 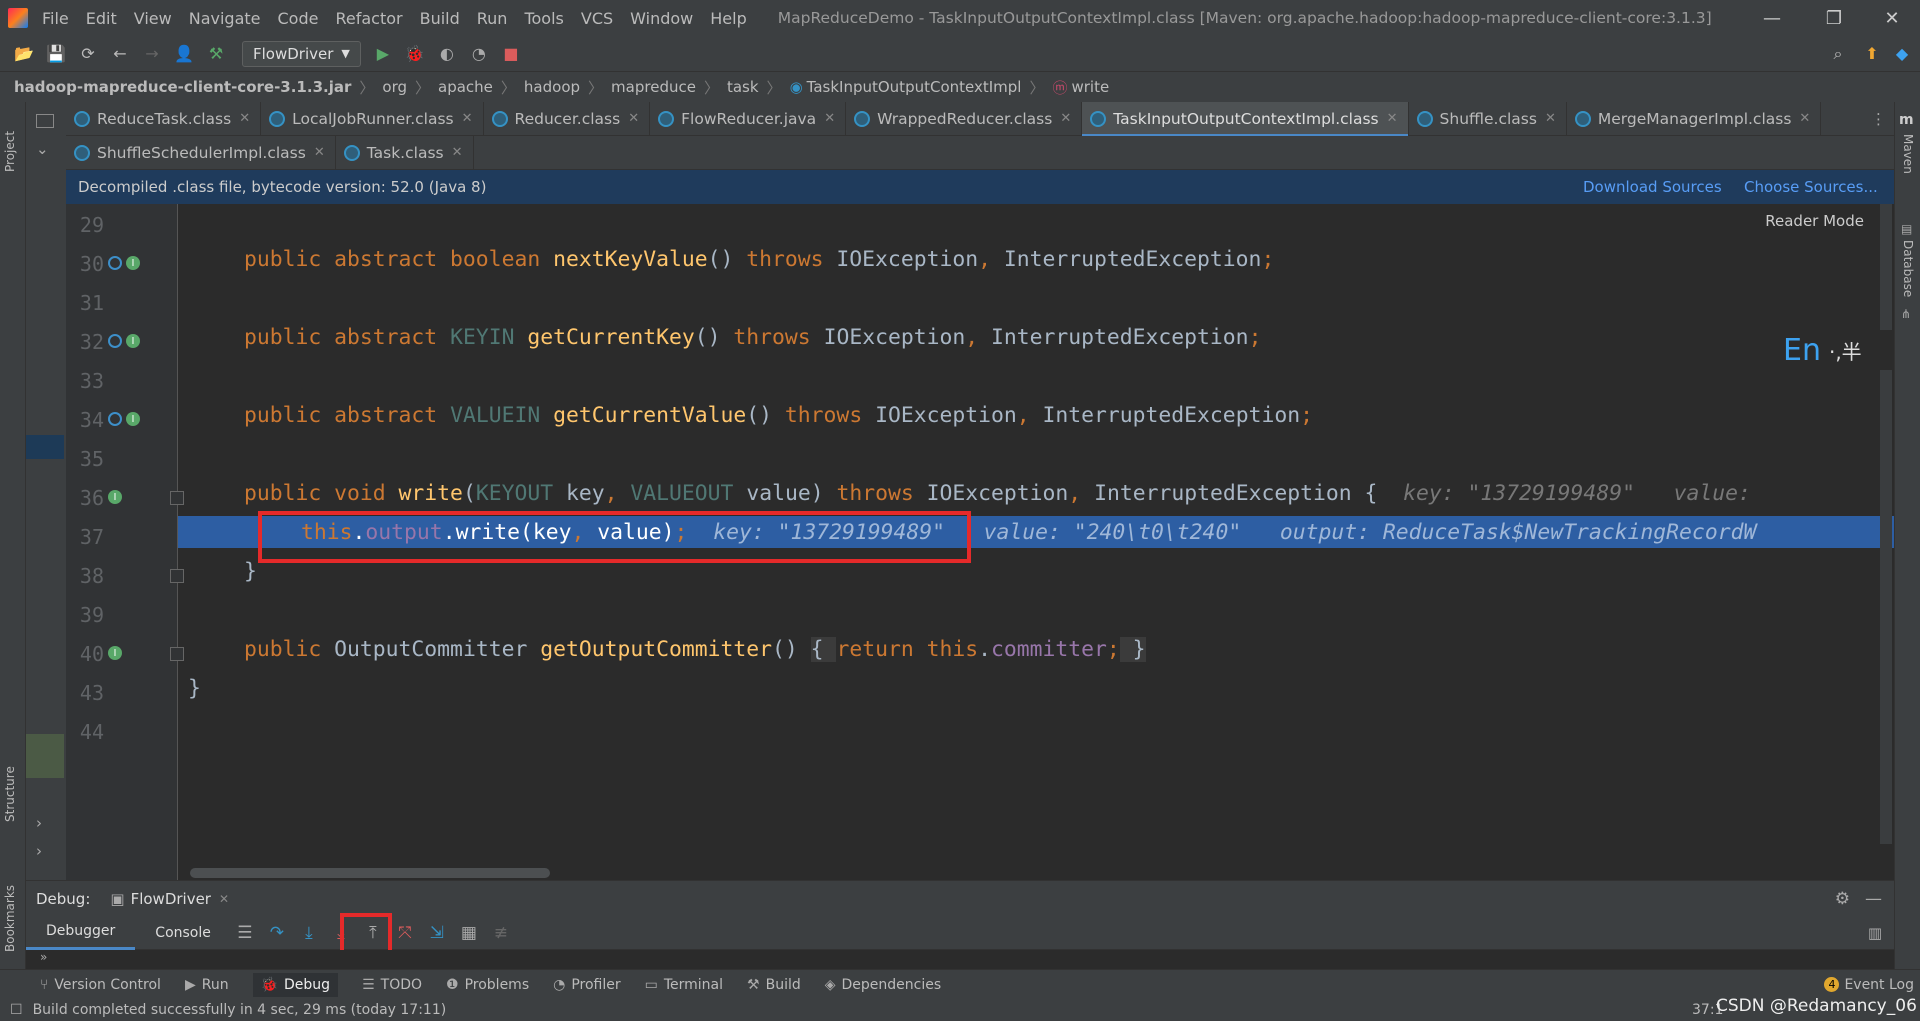 I want to click on vertical-scrollbar, so click(x=1886, y=524).